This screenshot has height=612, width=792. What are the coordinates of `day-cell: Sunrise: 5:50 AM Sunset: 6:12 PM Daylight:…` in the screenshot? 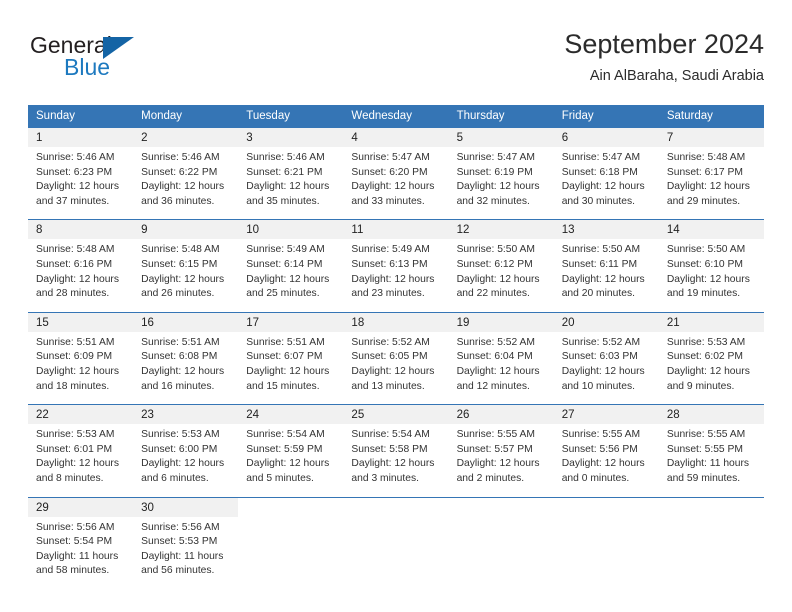 It's located at (501, 276).